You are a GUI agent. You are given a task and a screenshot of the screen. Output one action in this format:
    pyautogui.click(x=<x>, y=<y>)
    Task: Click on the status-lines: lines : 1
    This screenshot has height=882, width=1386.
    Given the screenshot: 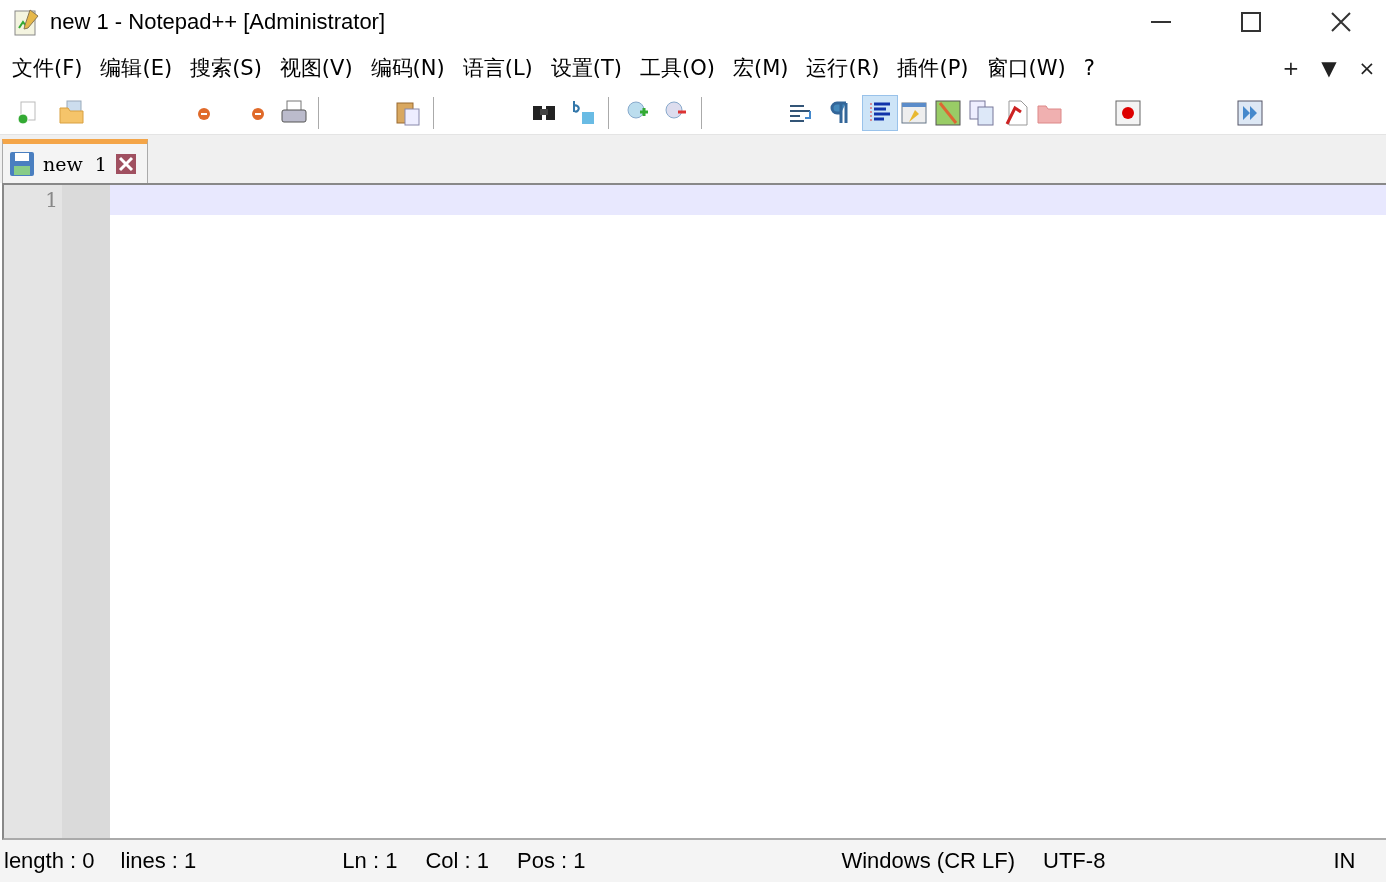 What is the action you would take?
    pyautogui.click(x=158, y=861)
    